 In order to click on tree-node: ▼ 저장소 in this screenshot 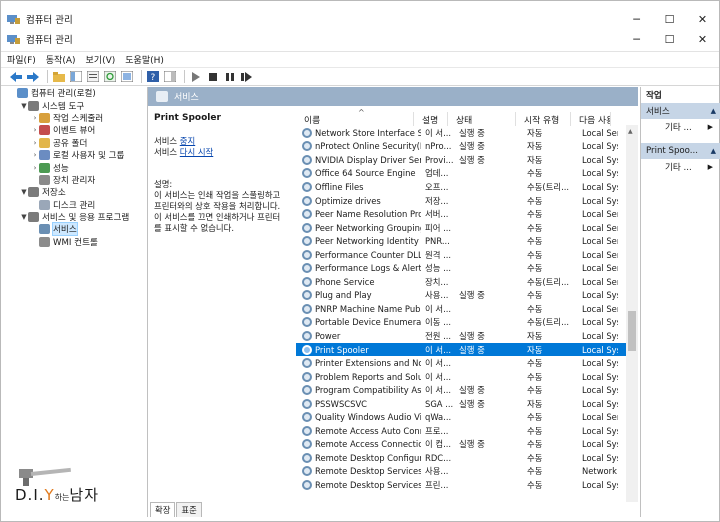, I will do `click(77, 192)`.